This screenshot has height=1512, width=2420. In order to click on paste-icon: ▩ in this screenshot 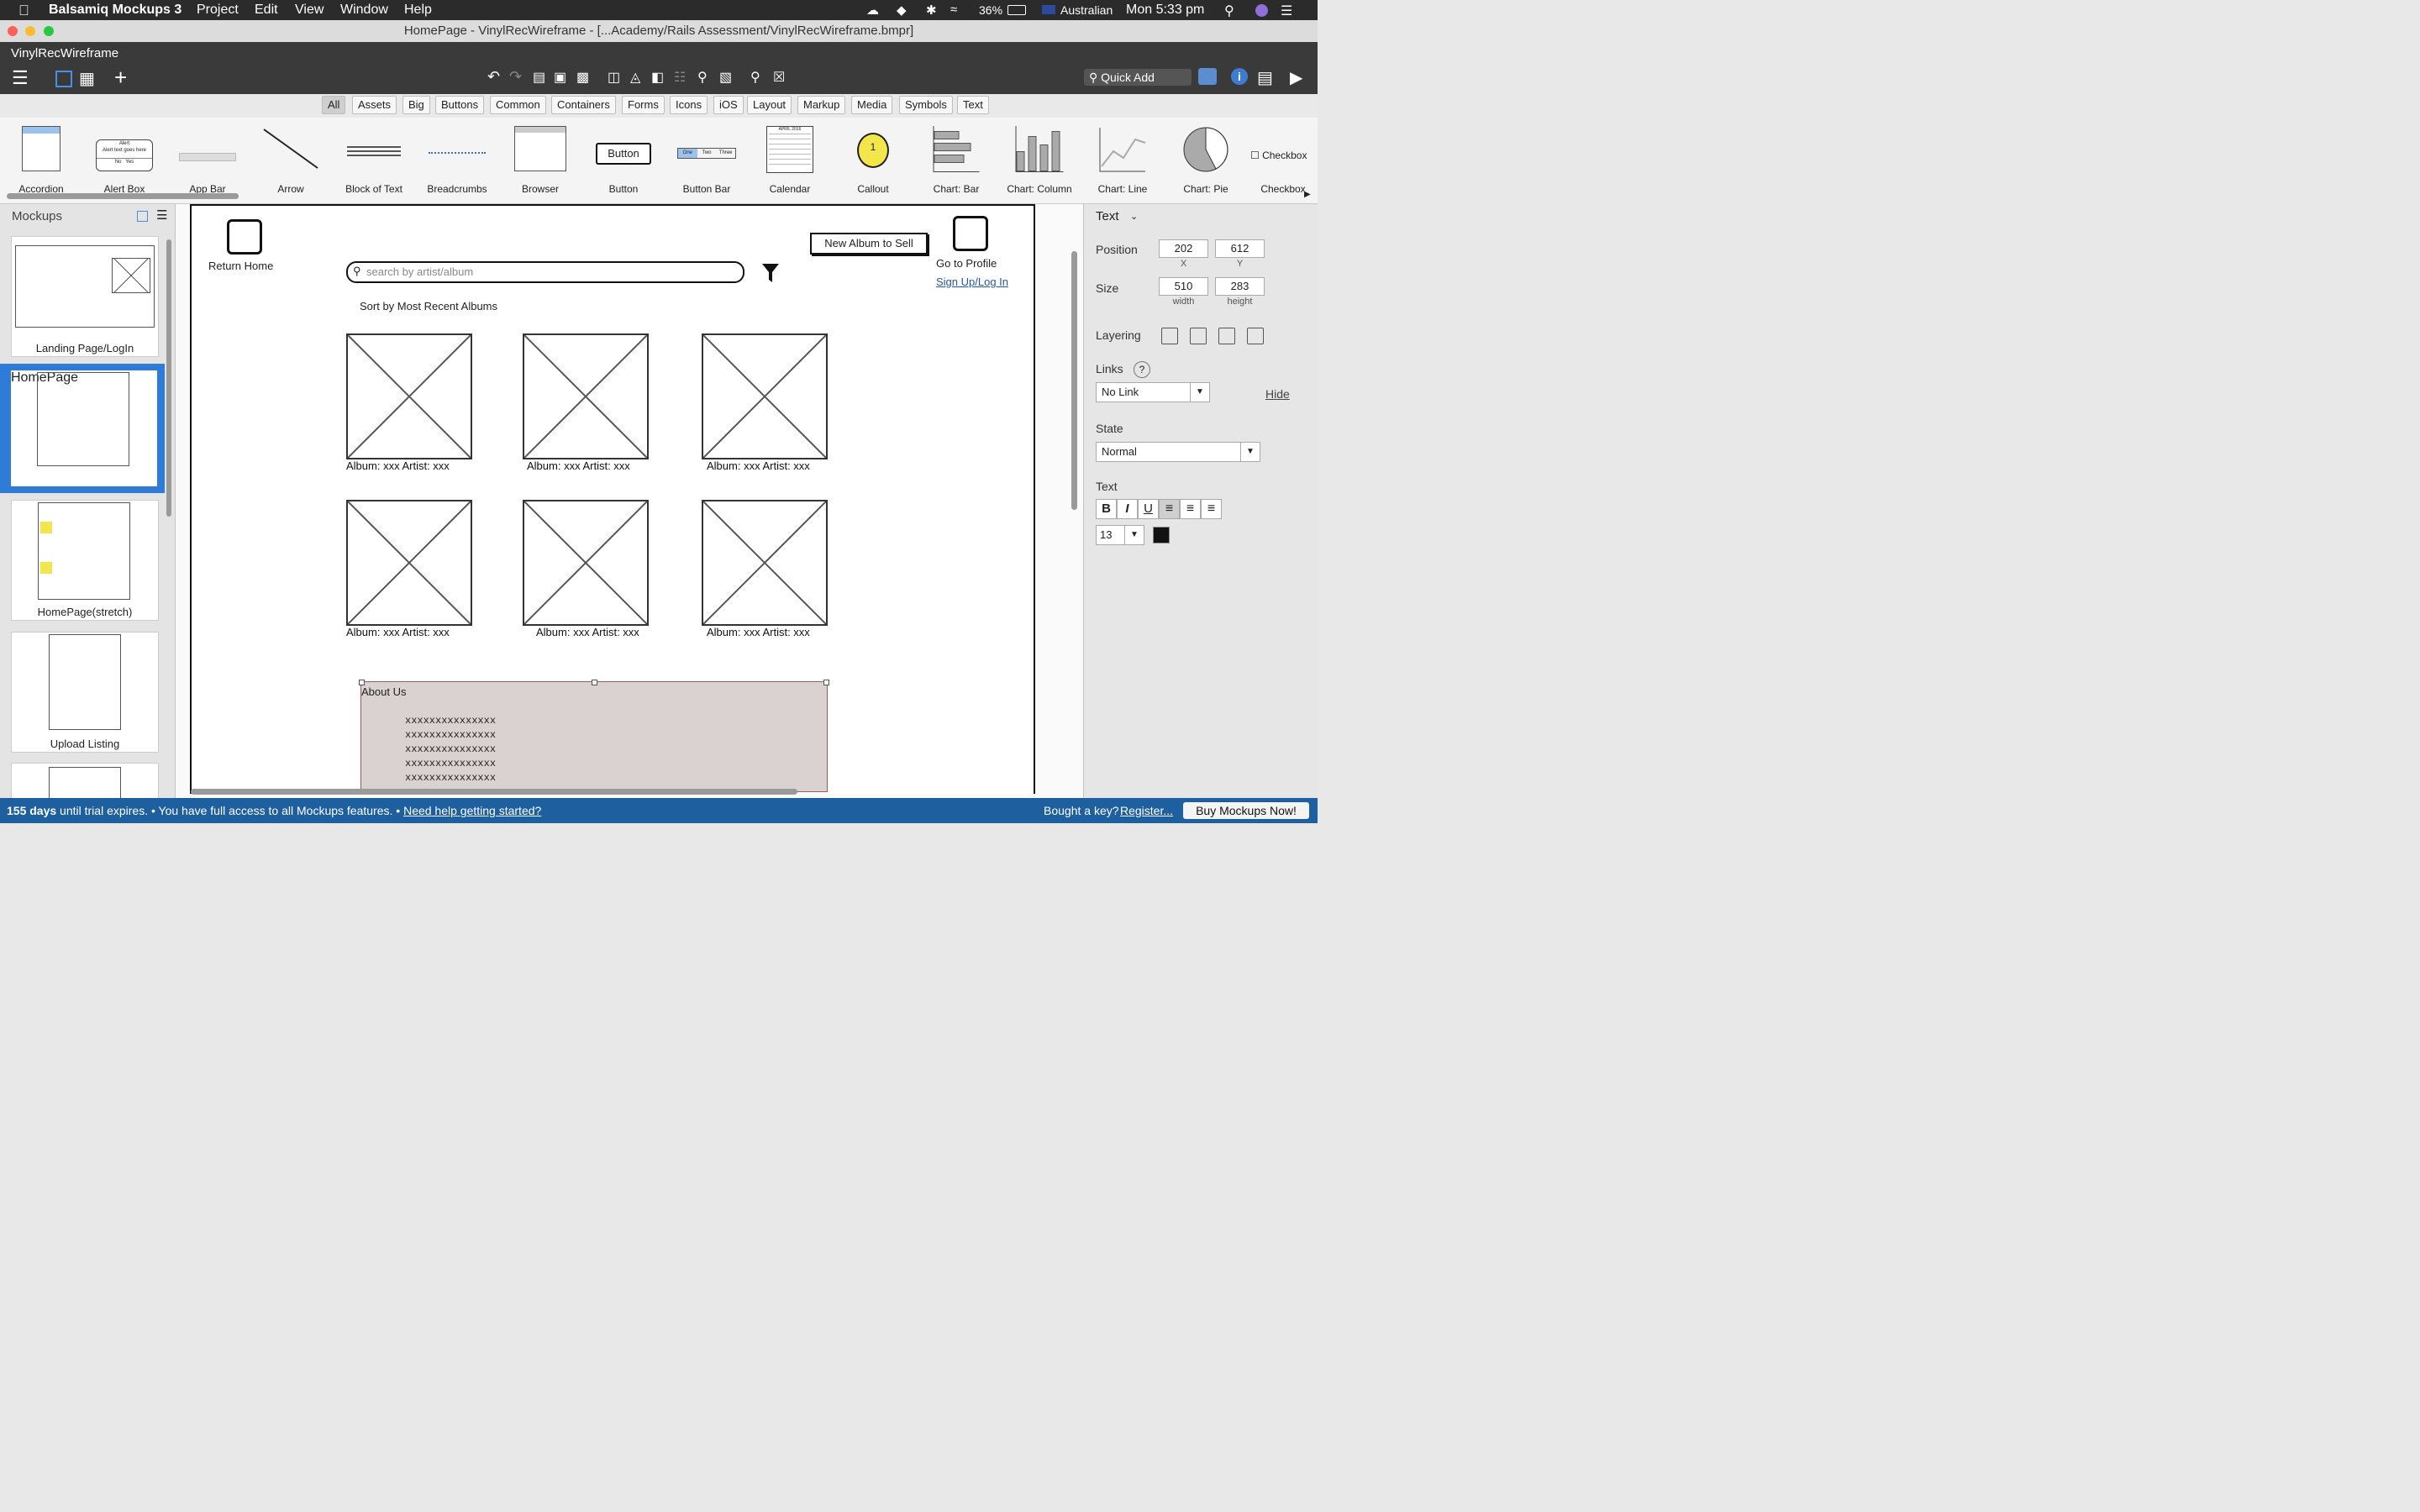, I will do `click(582, 77)`.